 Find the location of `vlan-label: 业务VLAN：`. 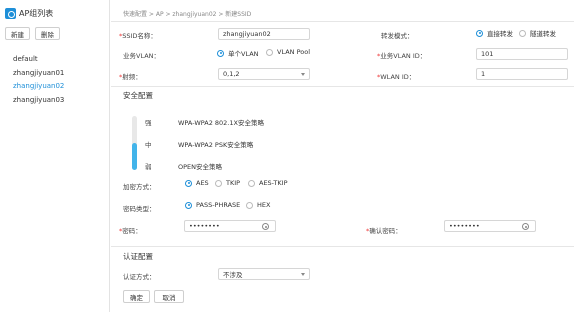

vlan-label: 业务VLAN： is located at coordinates (142, 56).